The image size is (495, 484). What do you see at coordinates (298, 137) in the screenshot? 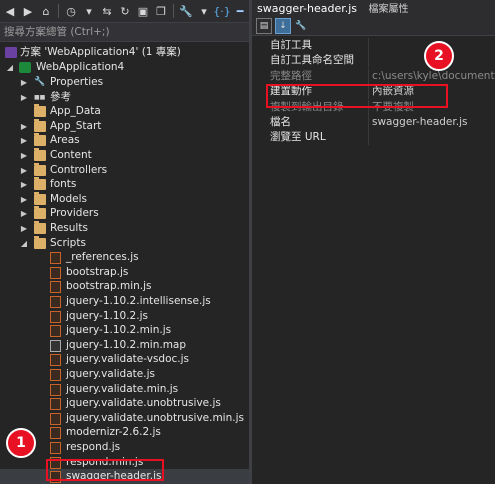
I see `property-name: 瀏覽至 URL` at bounding box center [298, 137].